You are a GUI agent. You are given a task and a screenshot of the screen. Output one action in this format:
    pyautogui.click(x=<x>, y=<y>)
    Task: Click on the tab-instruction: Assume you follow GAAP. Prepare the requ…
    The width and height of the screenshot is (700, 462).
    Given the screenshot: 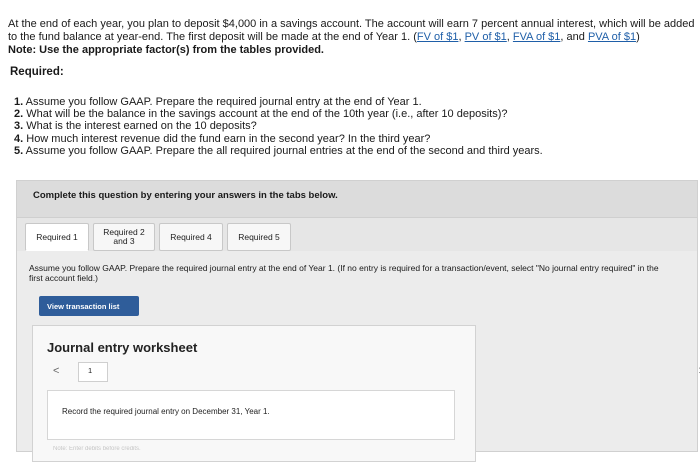 What is the action you would take?
    pyautogui.click(x=344, y=273)
    